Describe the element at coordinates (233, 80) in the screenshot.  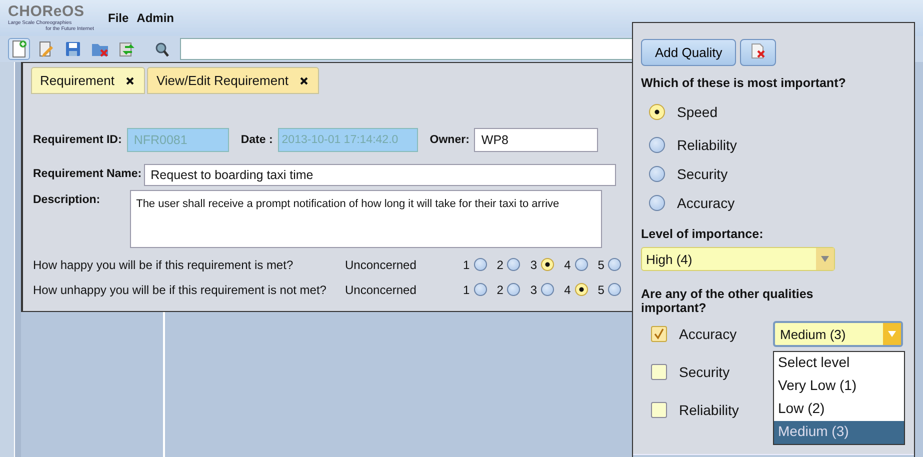
I see `tab: View/Edit Requirement` at that location.